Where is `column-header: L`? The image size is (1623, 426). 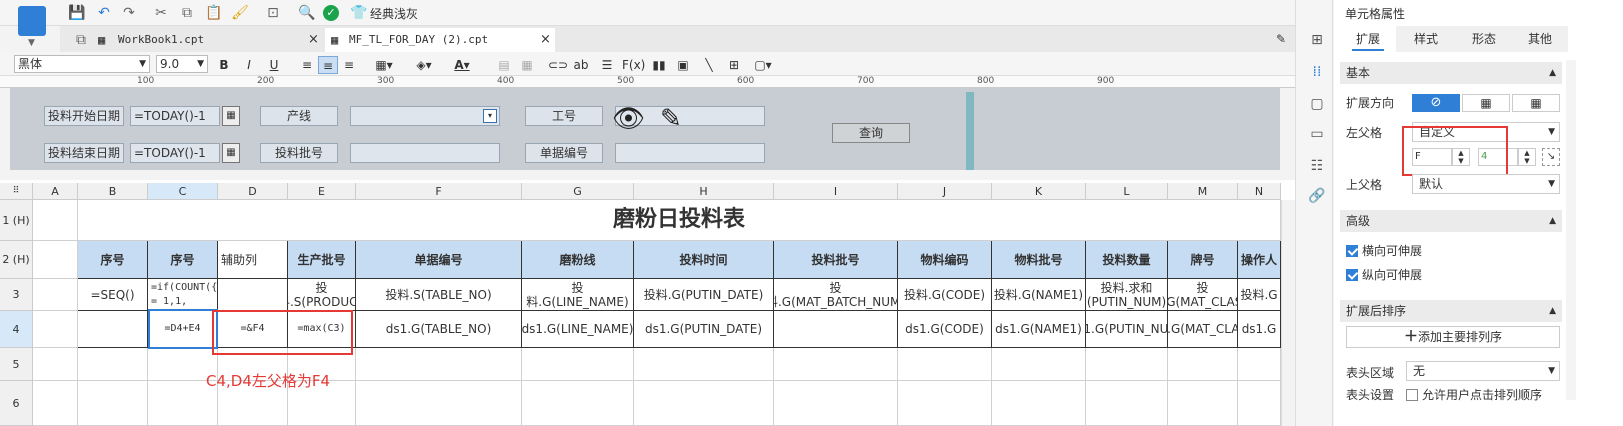 column-header: L is located at coordinates (1127, 191).